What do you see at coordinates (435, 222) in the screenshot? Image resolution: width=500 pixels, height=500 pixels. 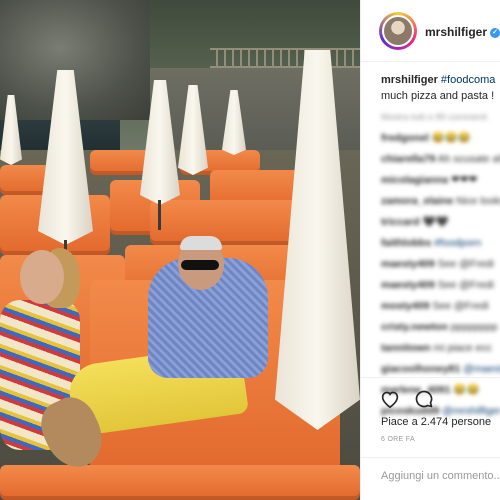 I see `comment-text: 🖤🖤` at bounding box center [435, 222].